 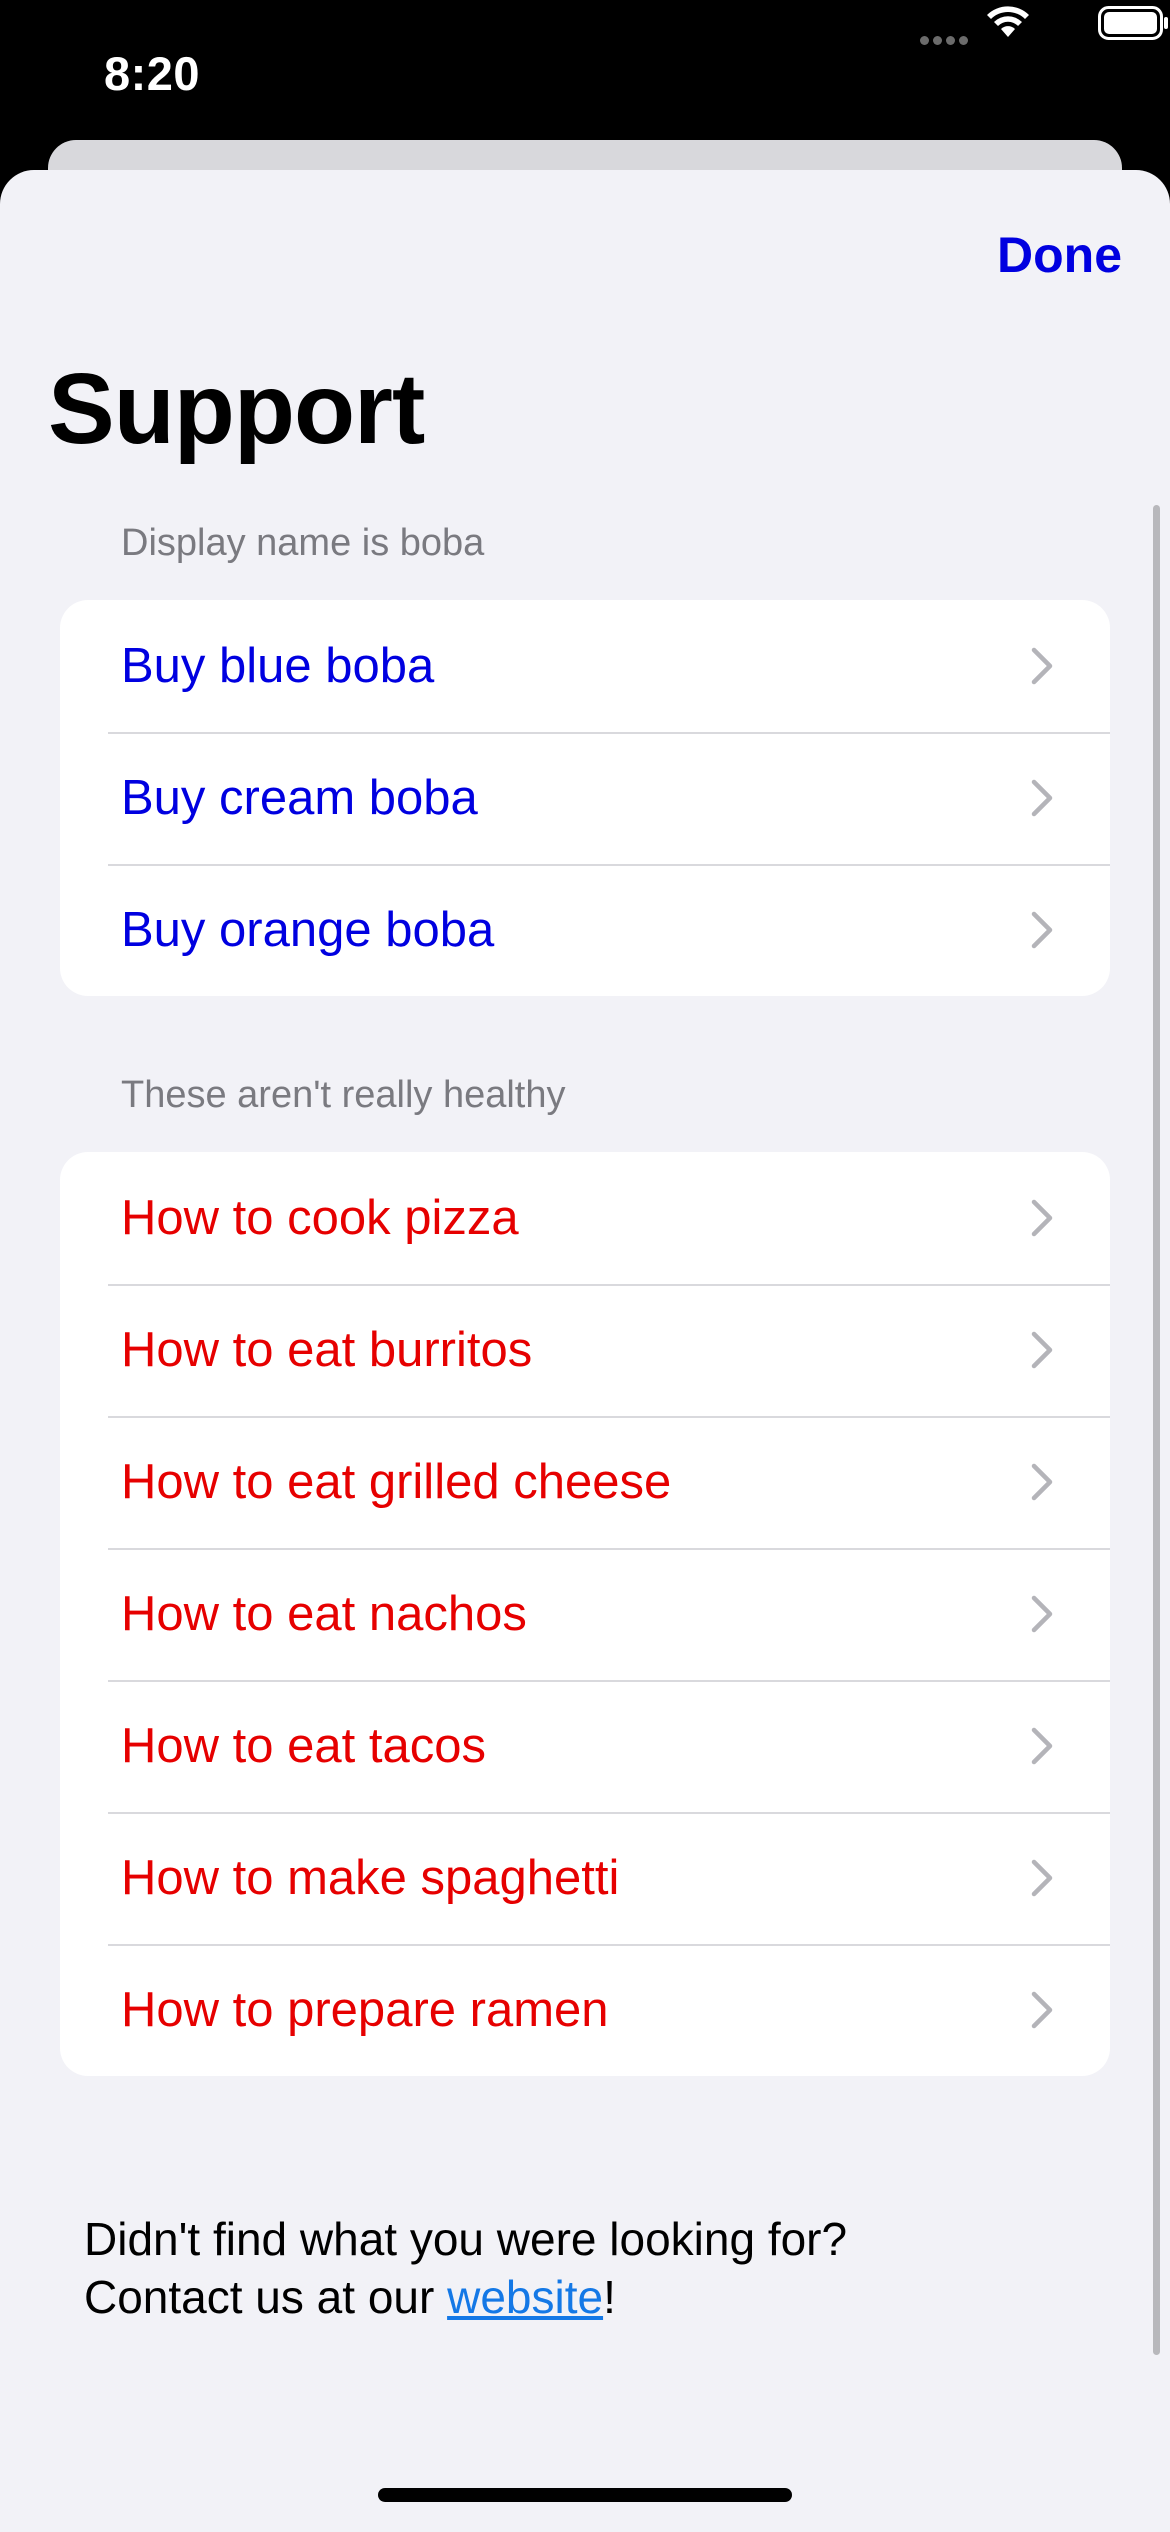 What do you see at coordinates (343, 1095) in the screenshot?
I see `section-header-healthy: These aren't really healthy` at bounding box center [343, 1095].